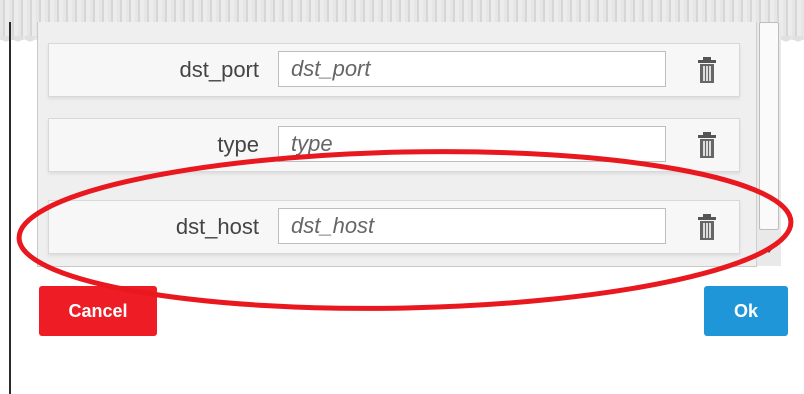 The width and height of the screenshot is (804, 394). What do you see at coordinates (769, 250) in the screenshot?
I see `scroll-down-arrow-icon` at bounding box center [769, 250].